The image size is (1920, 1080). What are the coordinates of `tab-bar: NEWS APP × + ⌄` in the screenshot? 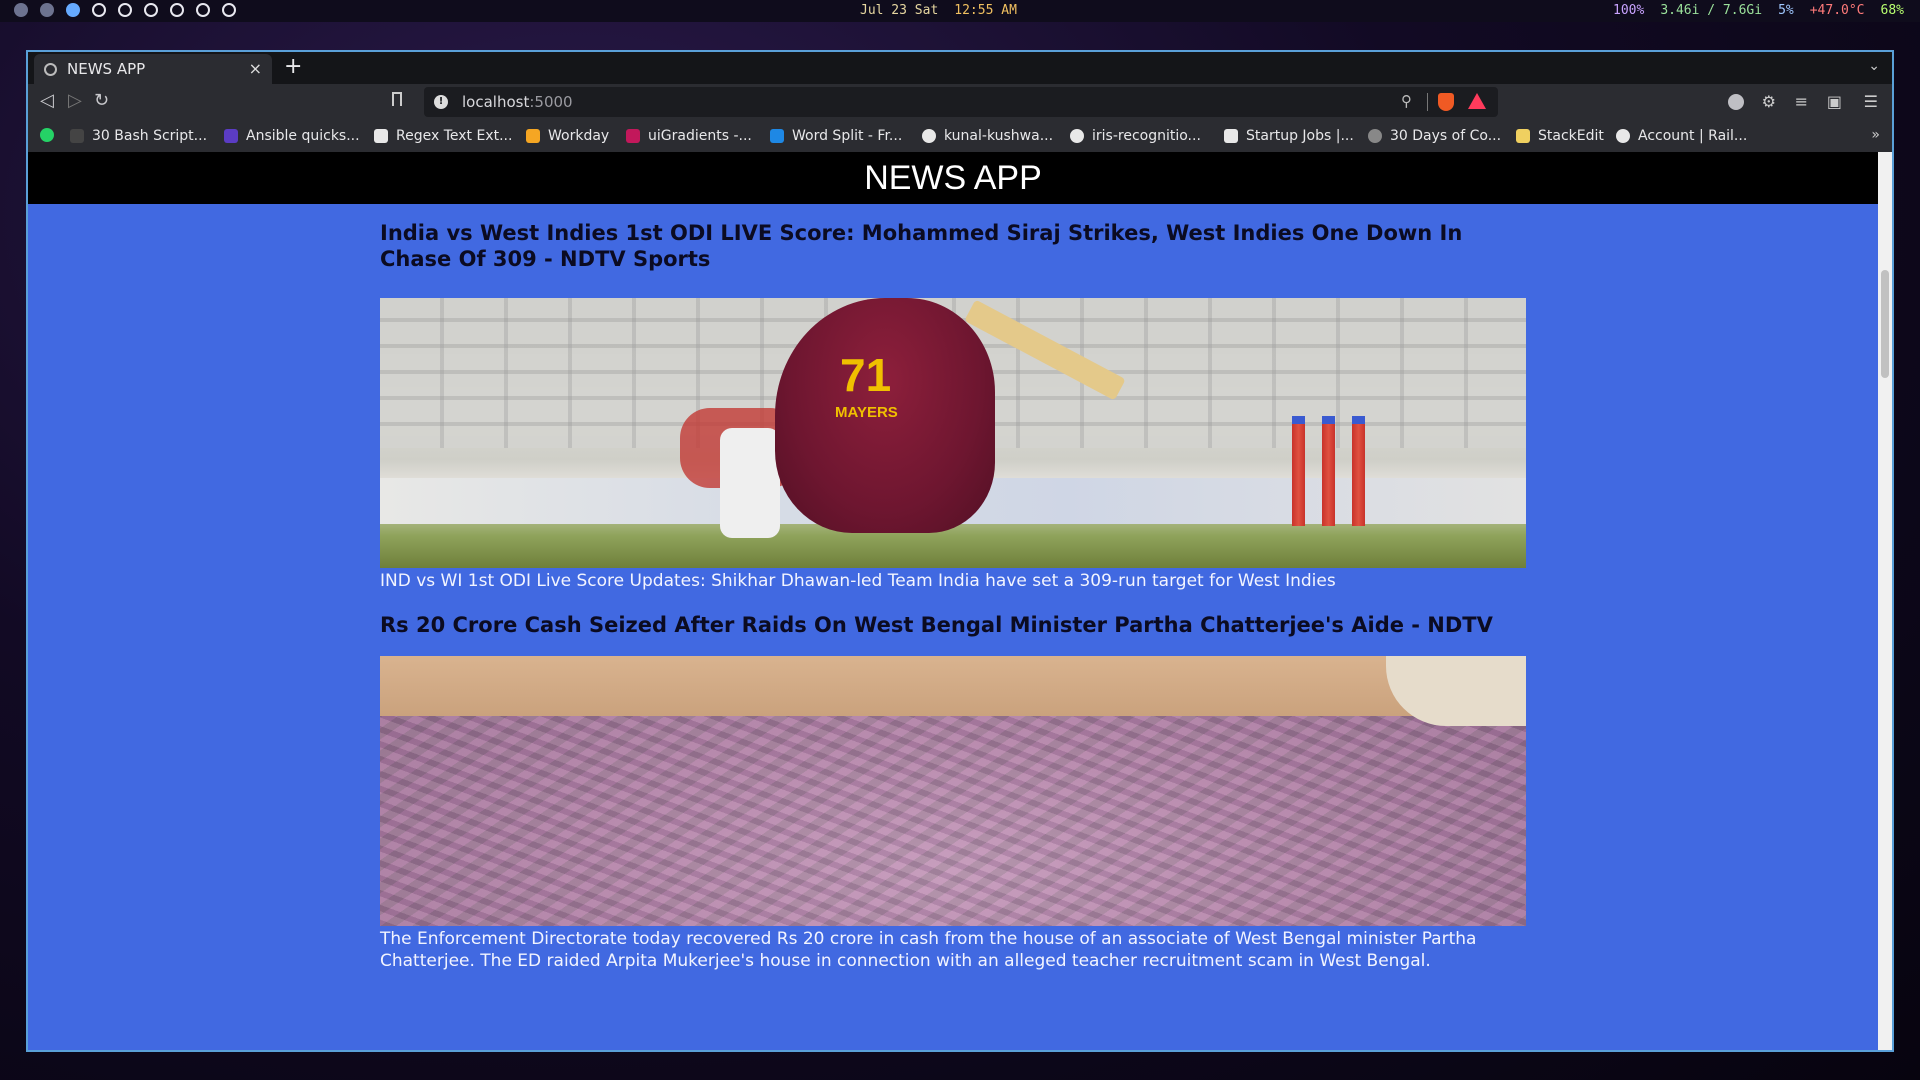 It's located at (960, 68).